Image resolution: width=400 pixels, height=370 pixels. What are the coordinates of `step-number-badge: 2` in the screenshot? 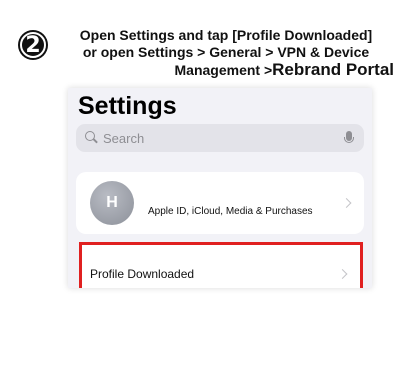 It's located at (33, 45).